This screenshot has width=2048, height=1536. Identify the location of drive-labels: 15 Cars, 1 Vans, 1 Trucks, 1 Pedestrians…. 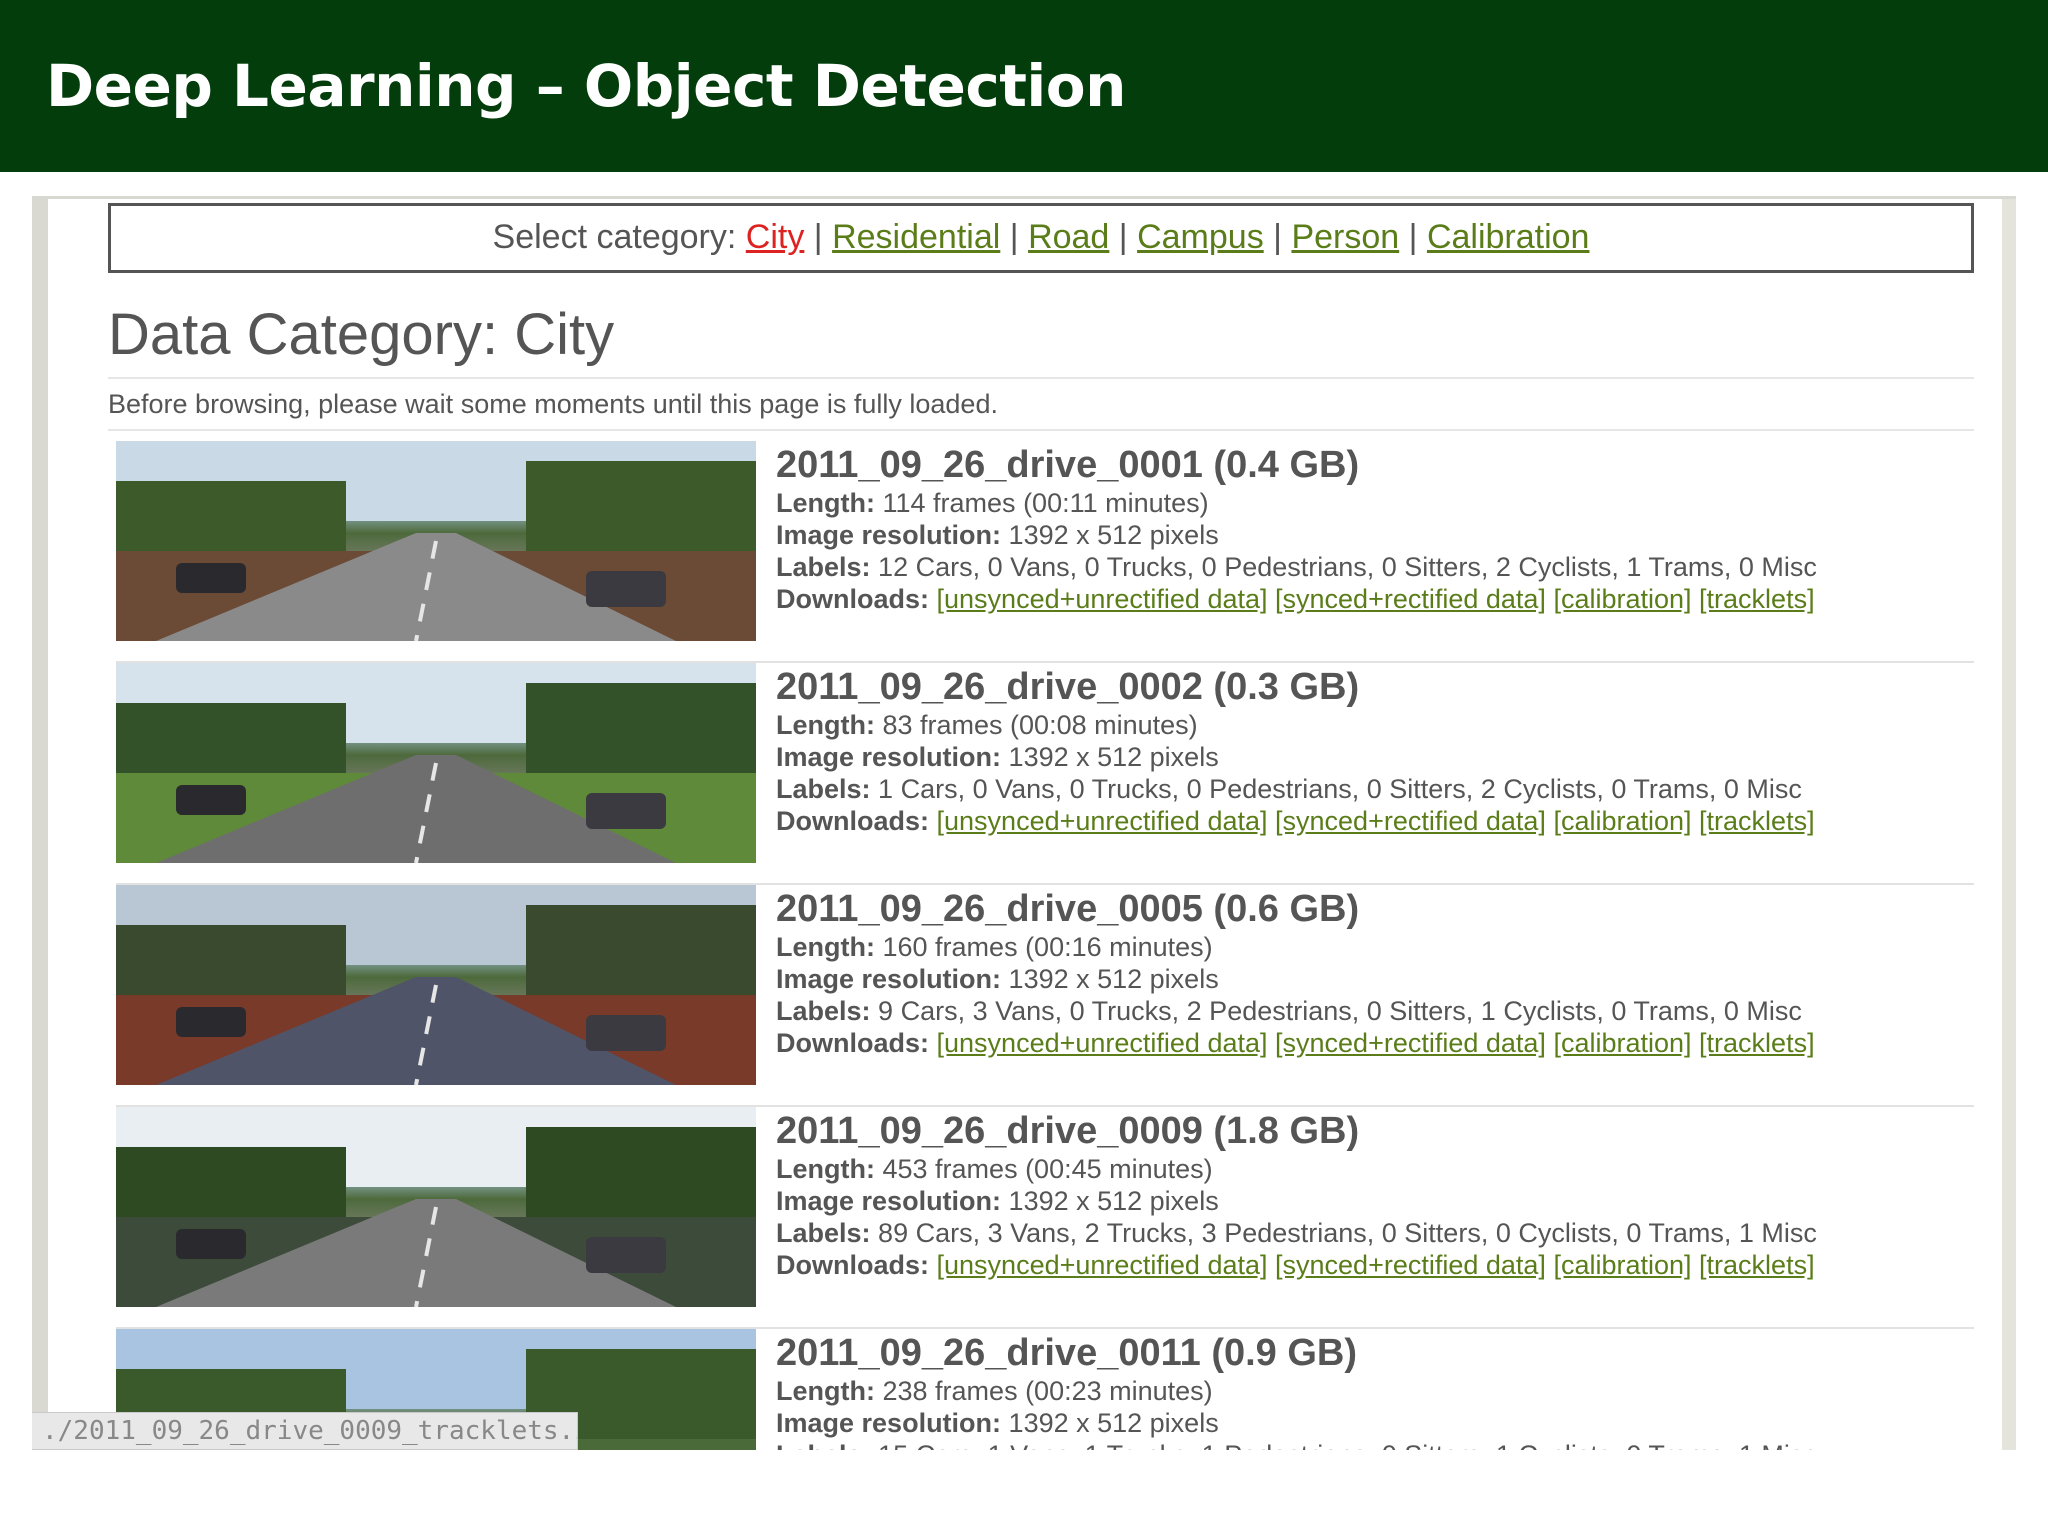
(1347, 1445).